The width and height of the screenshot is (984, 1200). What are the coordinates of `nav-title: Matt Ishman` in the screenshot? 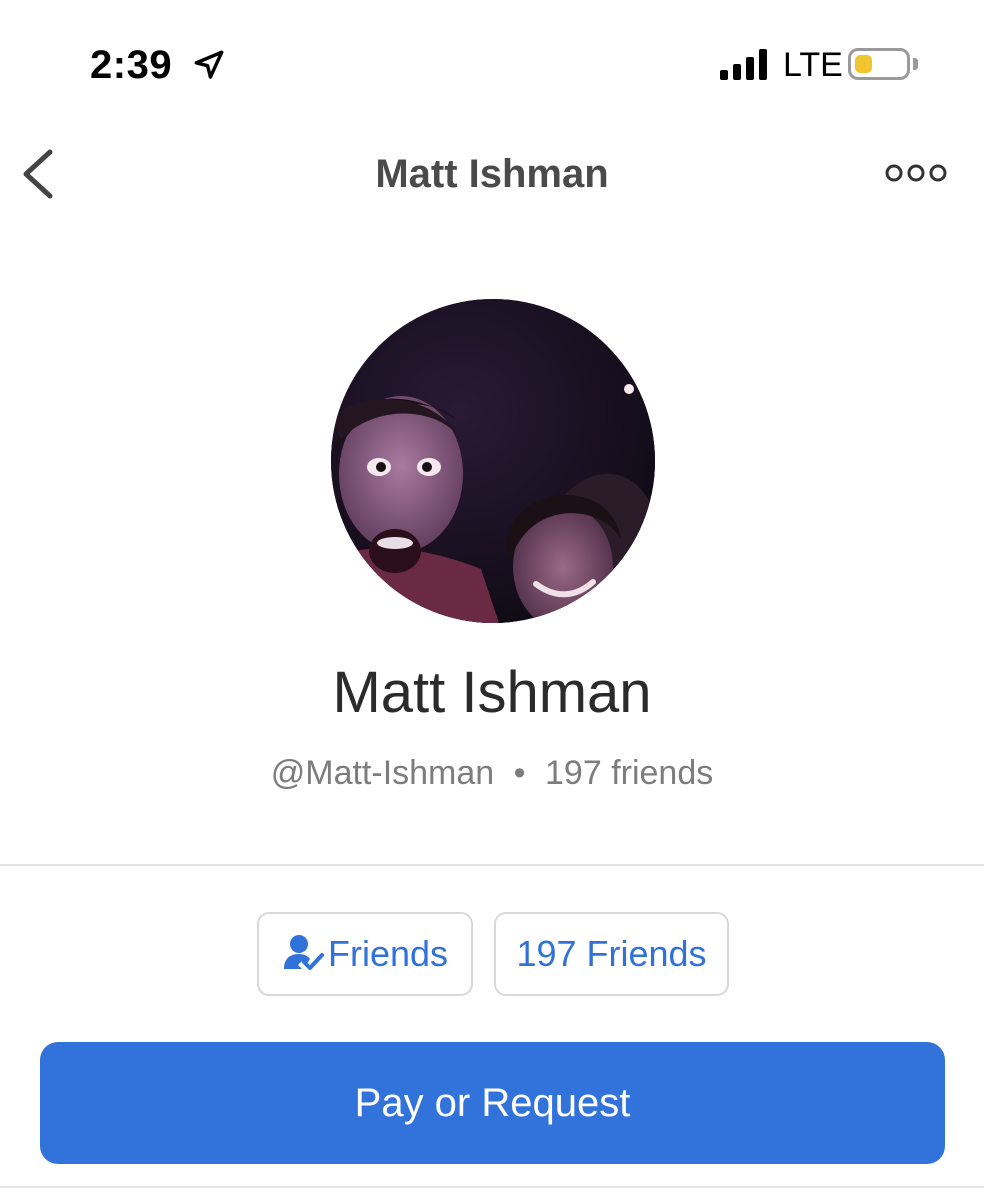 It's located at (492, 174).